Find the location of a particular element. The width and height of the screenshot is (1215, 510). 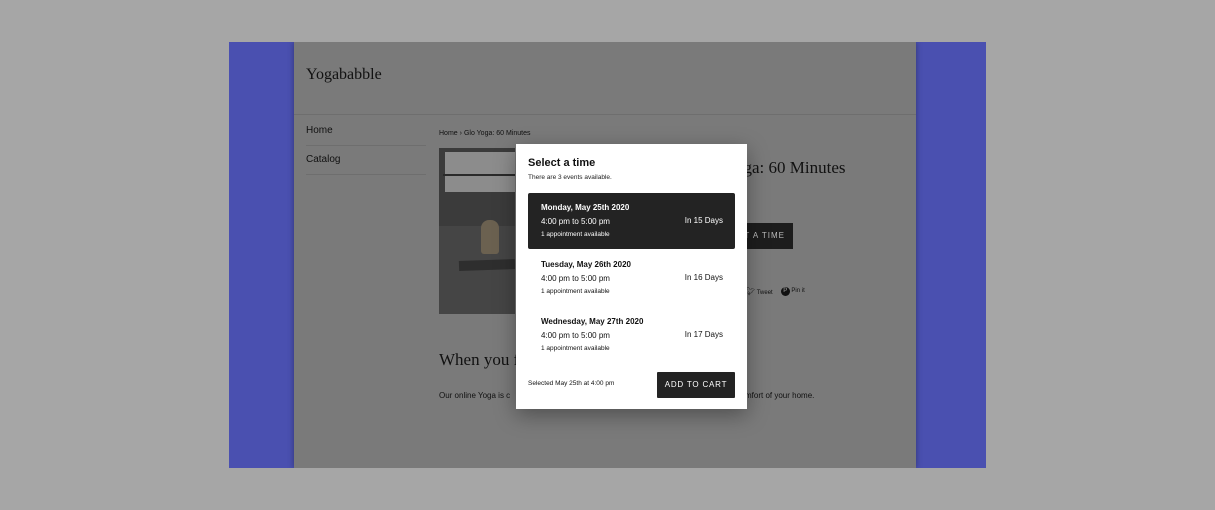

add-to-cart-button: ADD TO CART is located at coordinates (696, 385).